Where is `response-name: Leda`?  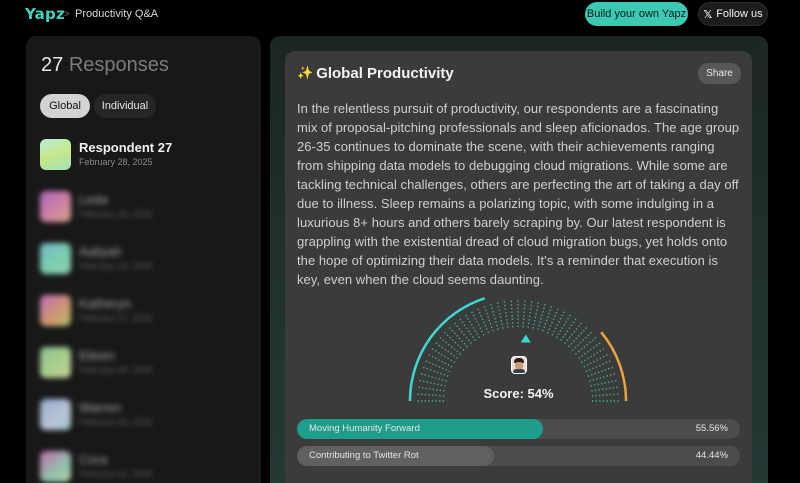
response-name: Leda is located at coordinates (93, 199).